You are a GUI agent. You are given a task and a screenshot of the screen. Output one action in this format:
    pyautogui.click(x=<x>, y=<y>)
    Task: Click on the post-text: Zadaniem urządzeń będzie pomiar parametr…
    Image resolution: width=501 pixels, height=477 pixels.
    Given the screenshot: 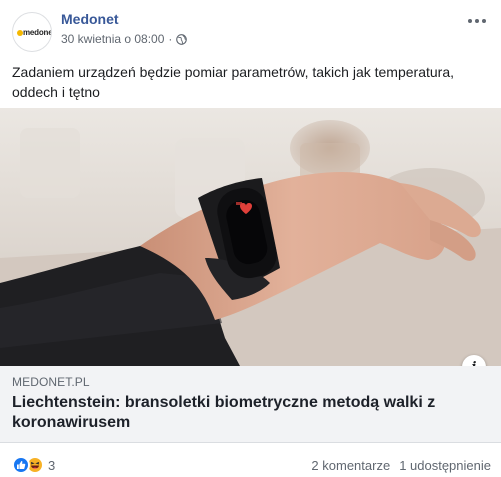 What is the action you would take?
    pyautogui.click(x=233, y=82)
    